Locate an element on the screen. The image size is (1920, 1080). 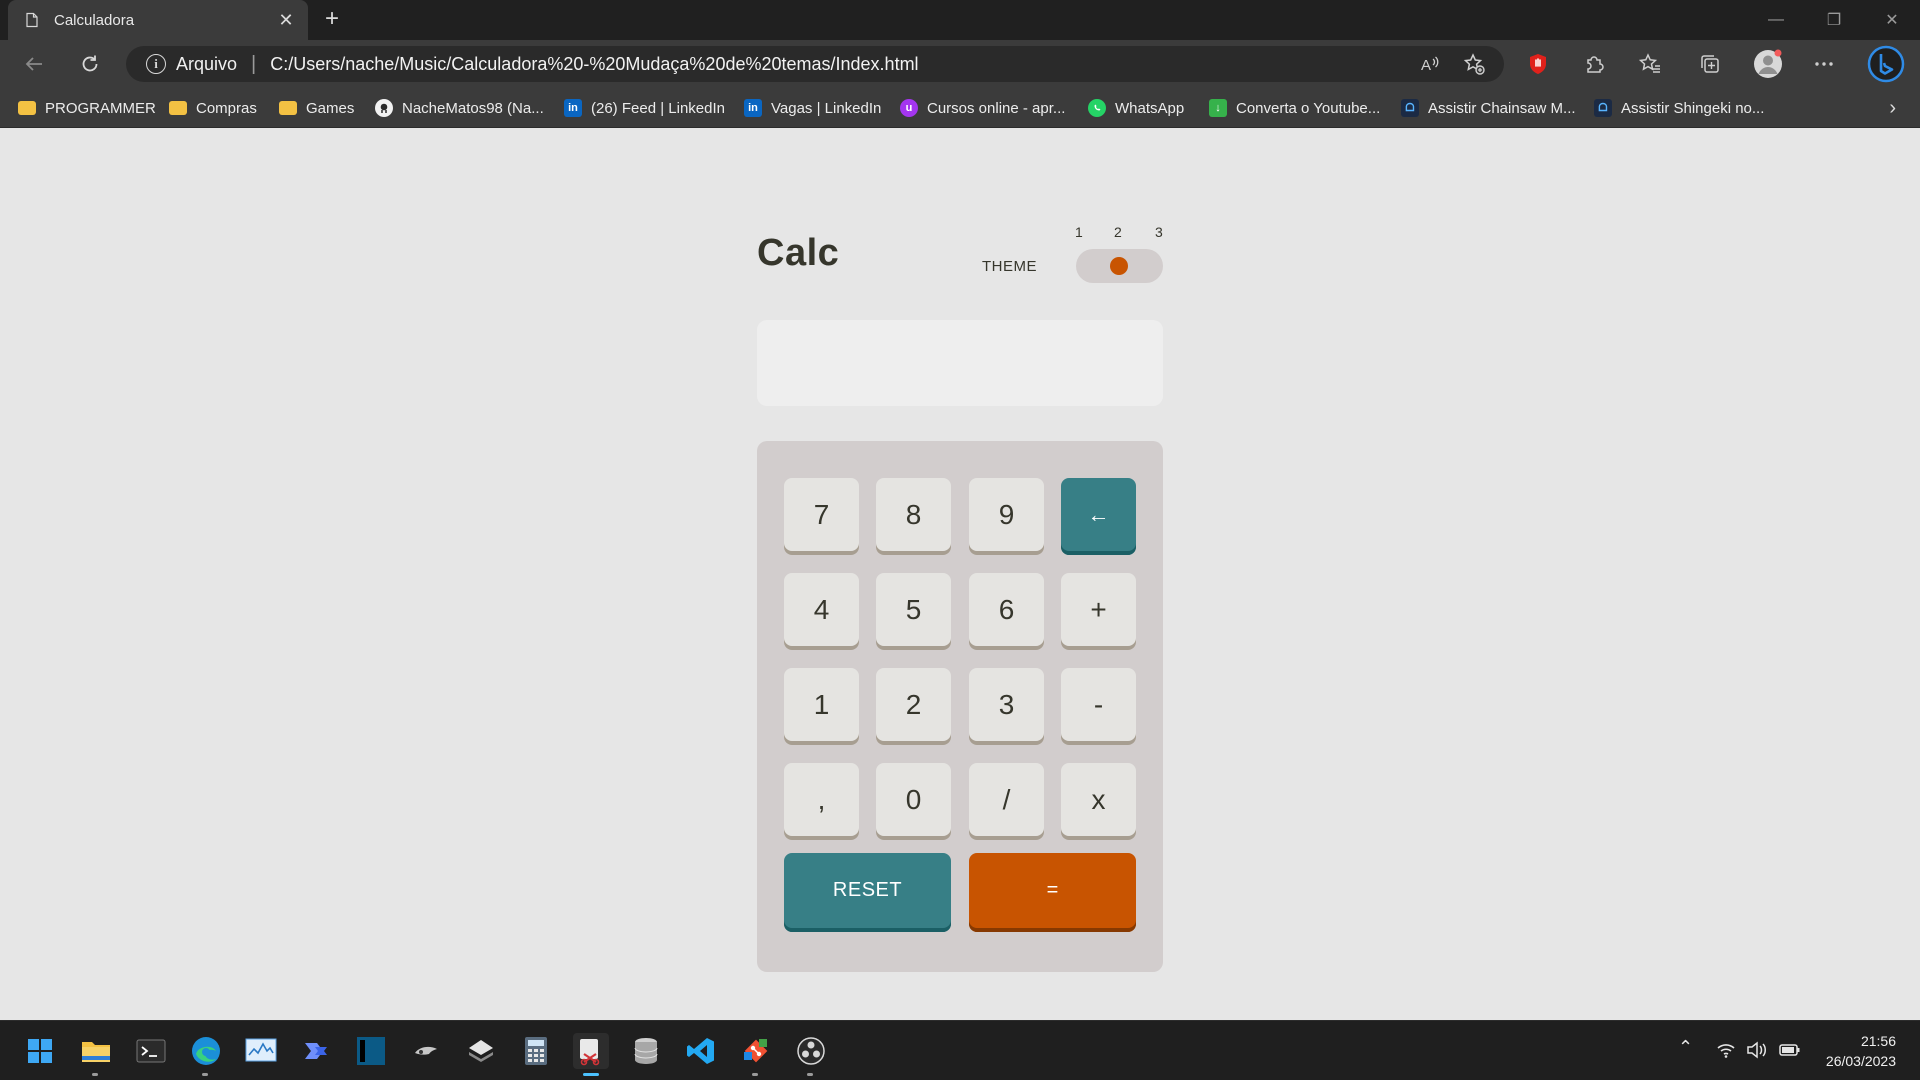
reset-button: RESET is located at coordinates (867, 892).